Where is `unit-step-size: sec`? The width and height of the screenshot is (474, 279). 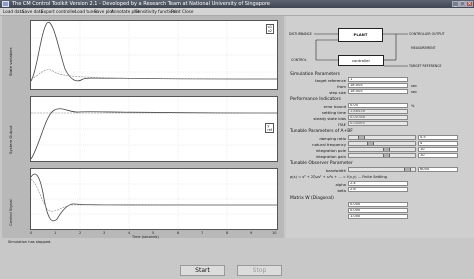
unit-step-size: sec is located at coordinates (414, 92).